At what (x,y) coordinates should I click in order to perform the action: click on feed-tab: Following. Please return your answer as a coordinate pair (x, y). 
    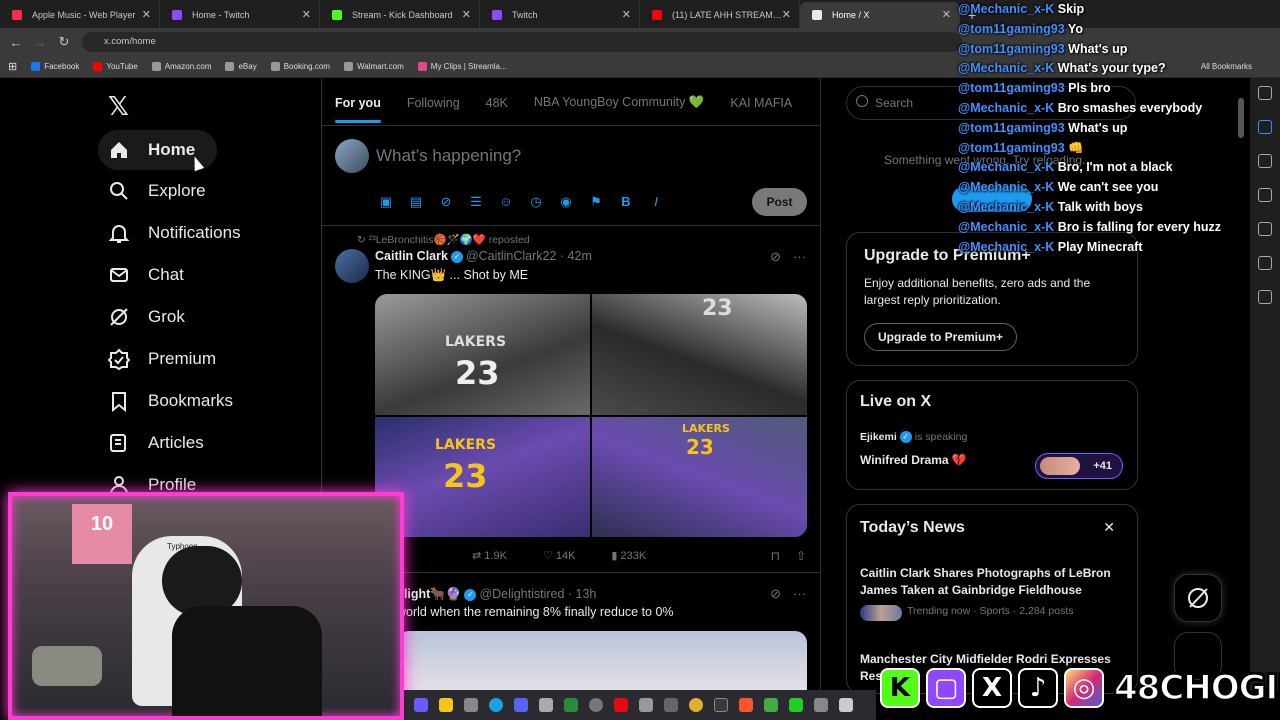
    Looking at the image, I should click on (433, 103).